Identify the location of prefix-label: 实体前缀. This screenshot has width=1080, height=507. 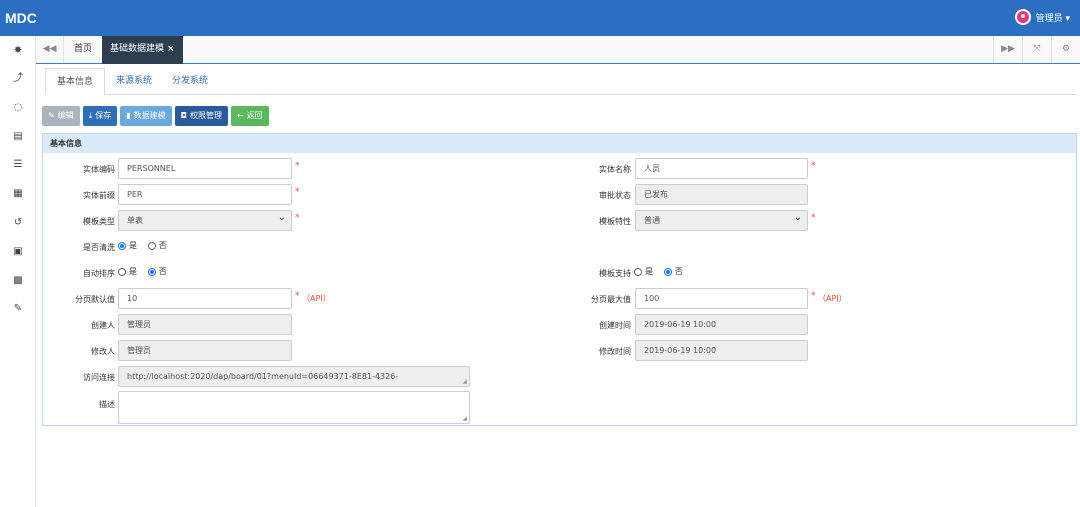
(99, 195).